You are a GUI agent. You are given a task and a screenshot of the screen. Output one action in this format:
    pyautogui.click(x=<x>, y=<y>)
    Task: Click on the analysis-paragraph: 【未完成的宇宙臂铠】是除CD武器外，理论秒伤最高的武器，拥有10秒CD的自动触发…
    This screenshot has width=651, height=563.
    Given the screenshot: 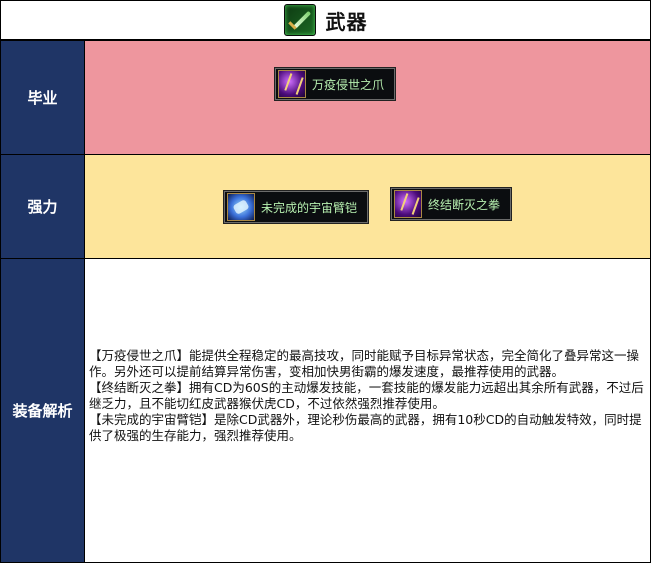 What is the action you would take?
    pyautogui.click(x=365, y=427)
    